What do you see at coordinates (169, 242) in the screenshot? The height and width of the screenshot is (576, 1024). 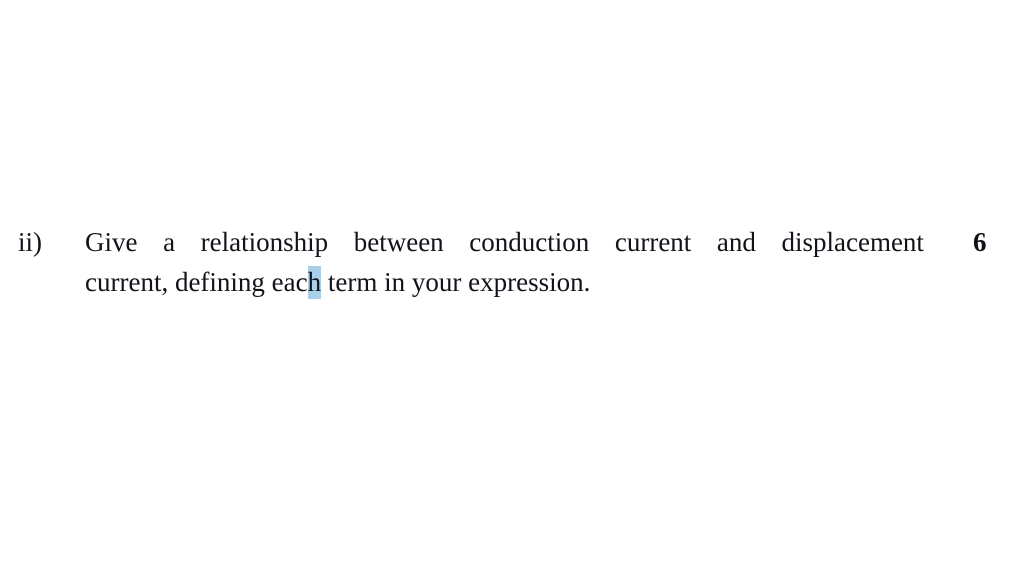 I see `word: a` at bounding box center [169, 242].